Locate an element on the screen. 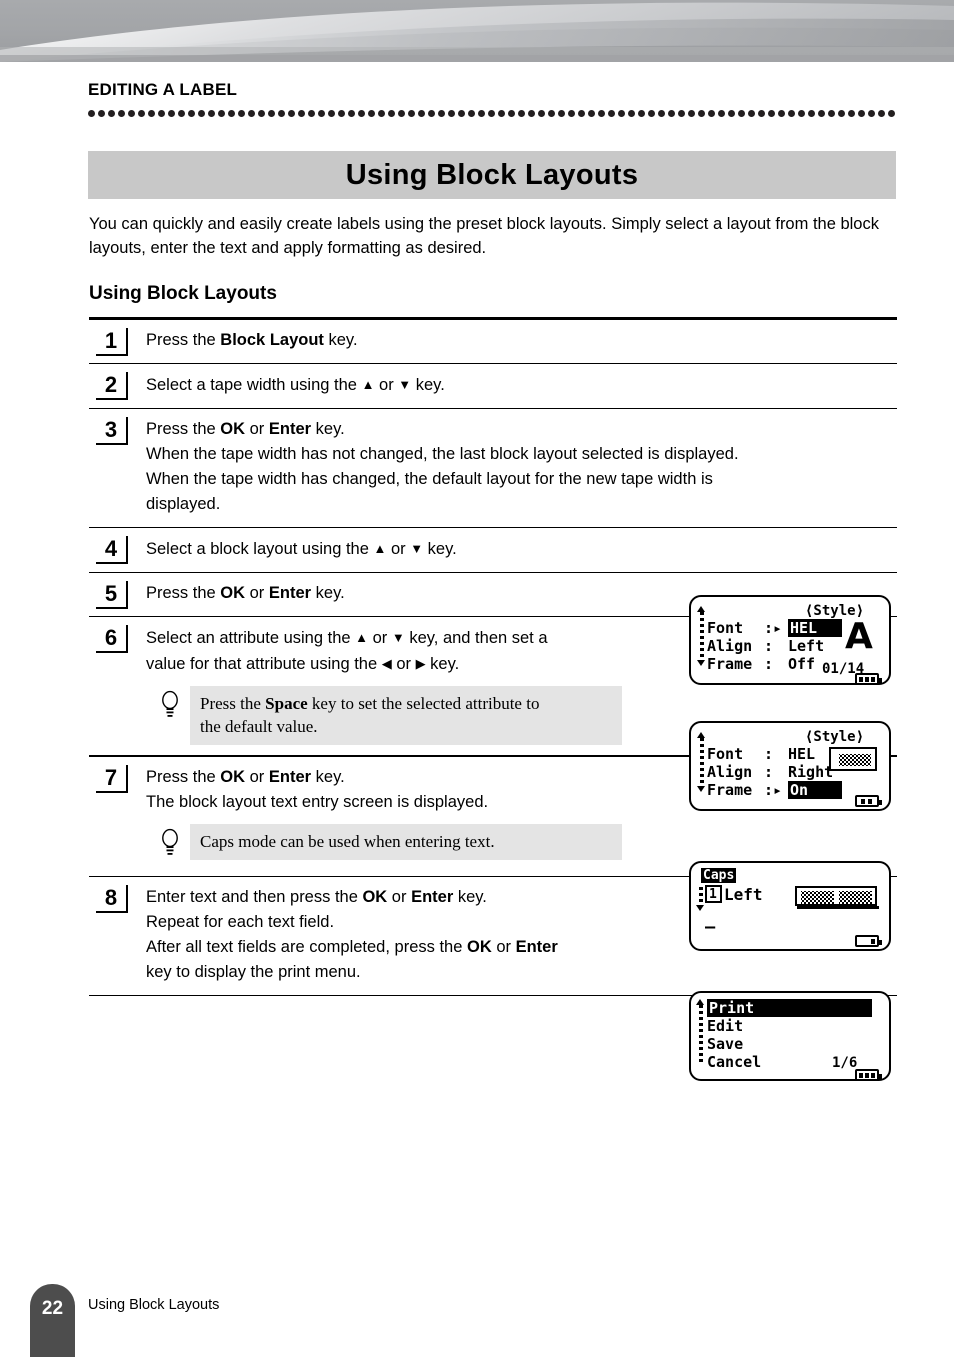  step-number-3: 3 is located at coordinates (112, 430).